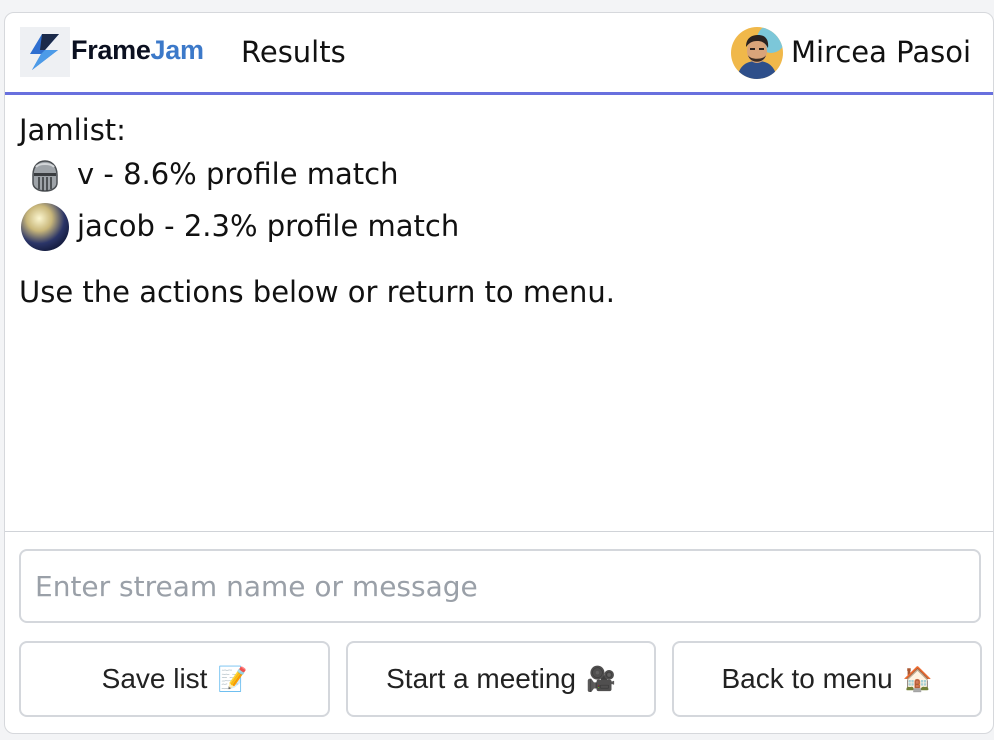  What do you see at coordinates (499, 54) in the screenshot?
I see `header-bar: FrameJam Results Mircea Pasoi` at bounding box center [499, 54].